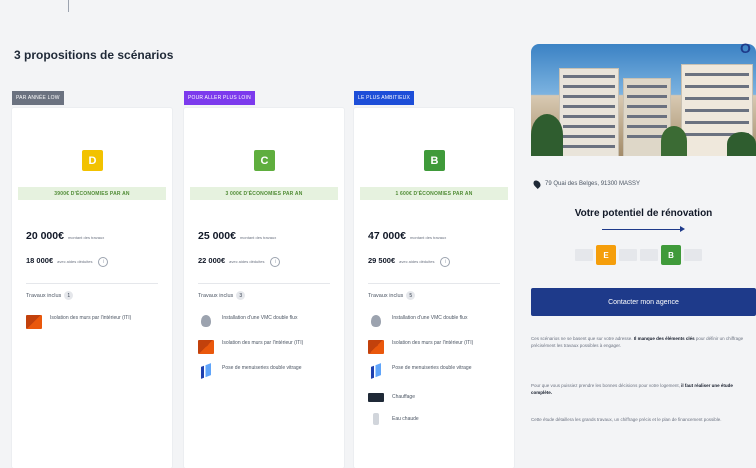  What do you see at coordinates (94, 55) in the screenshot?
I see `section-title: 3 propositions de scénarios` at bounding box center [94, 55].